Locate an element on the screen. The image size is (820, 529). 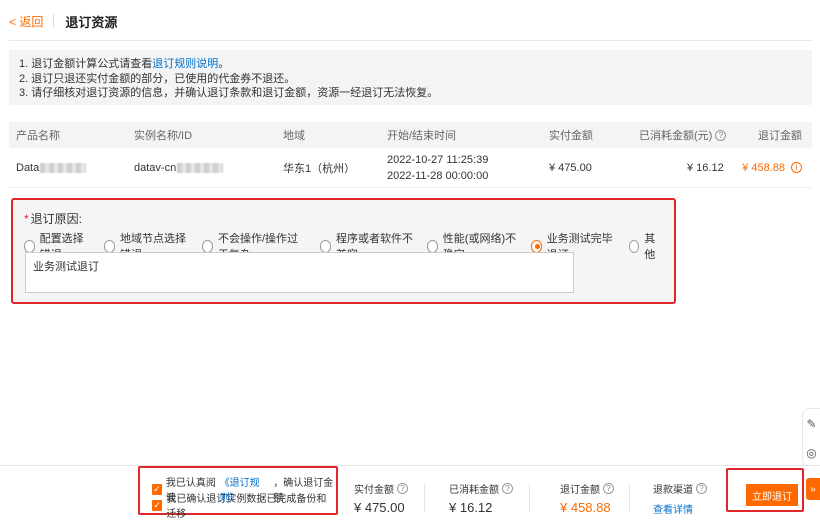
notice-line-1-text: 1. 退订金额计算公式请查看 is located at coordinates (86, 64).